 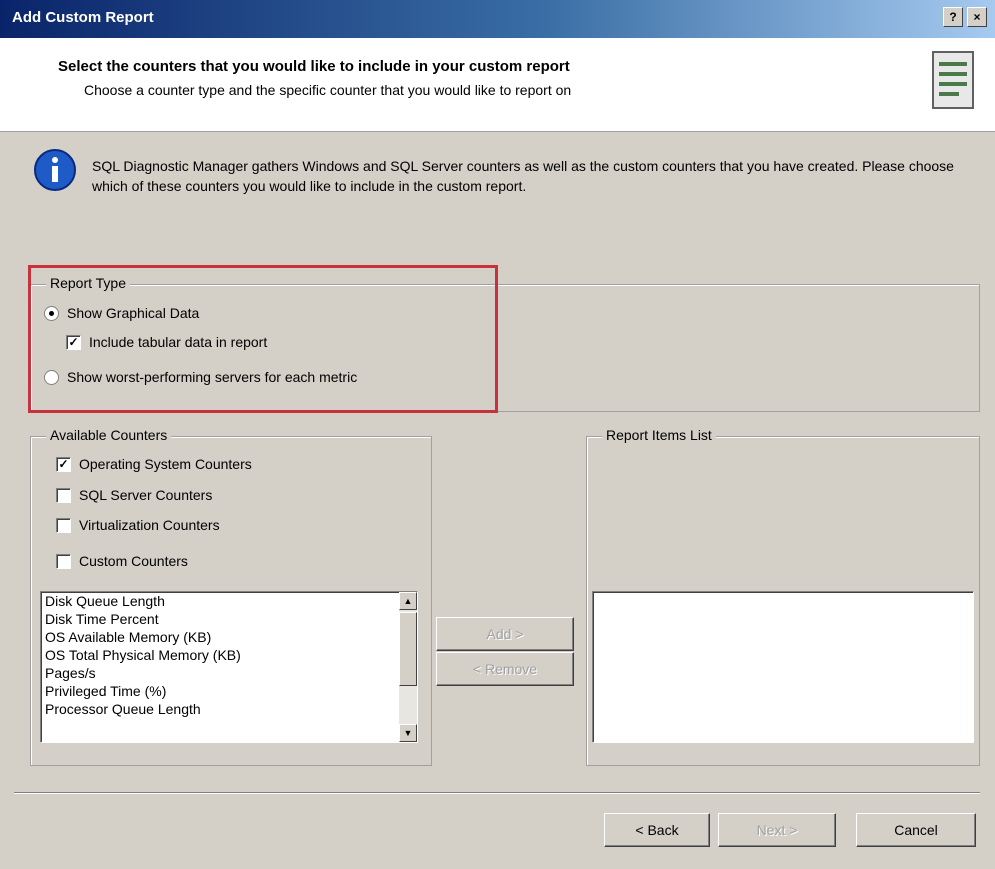 I want to click on list-item: Disk Time Percent, so click(x=229, y=619).